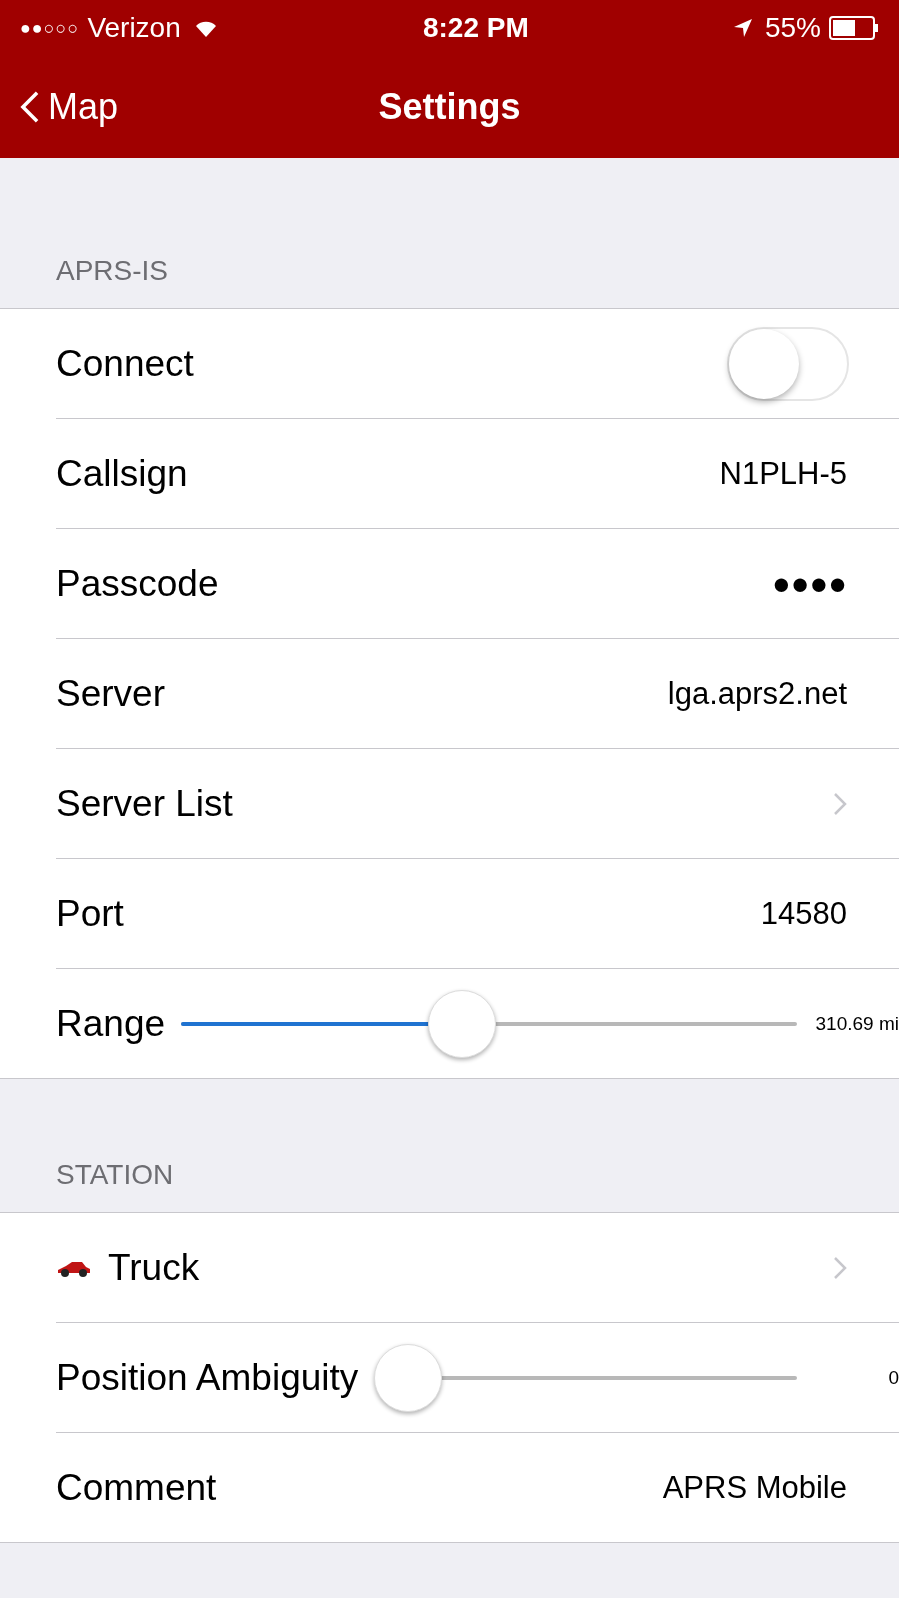 This screenshot has height=1598, width=899. I want to click on row-label: Range, so click(111, 1024).